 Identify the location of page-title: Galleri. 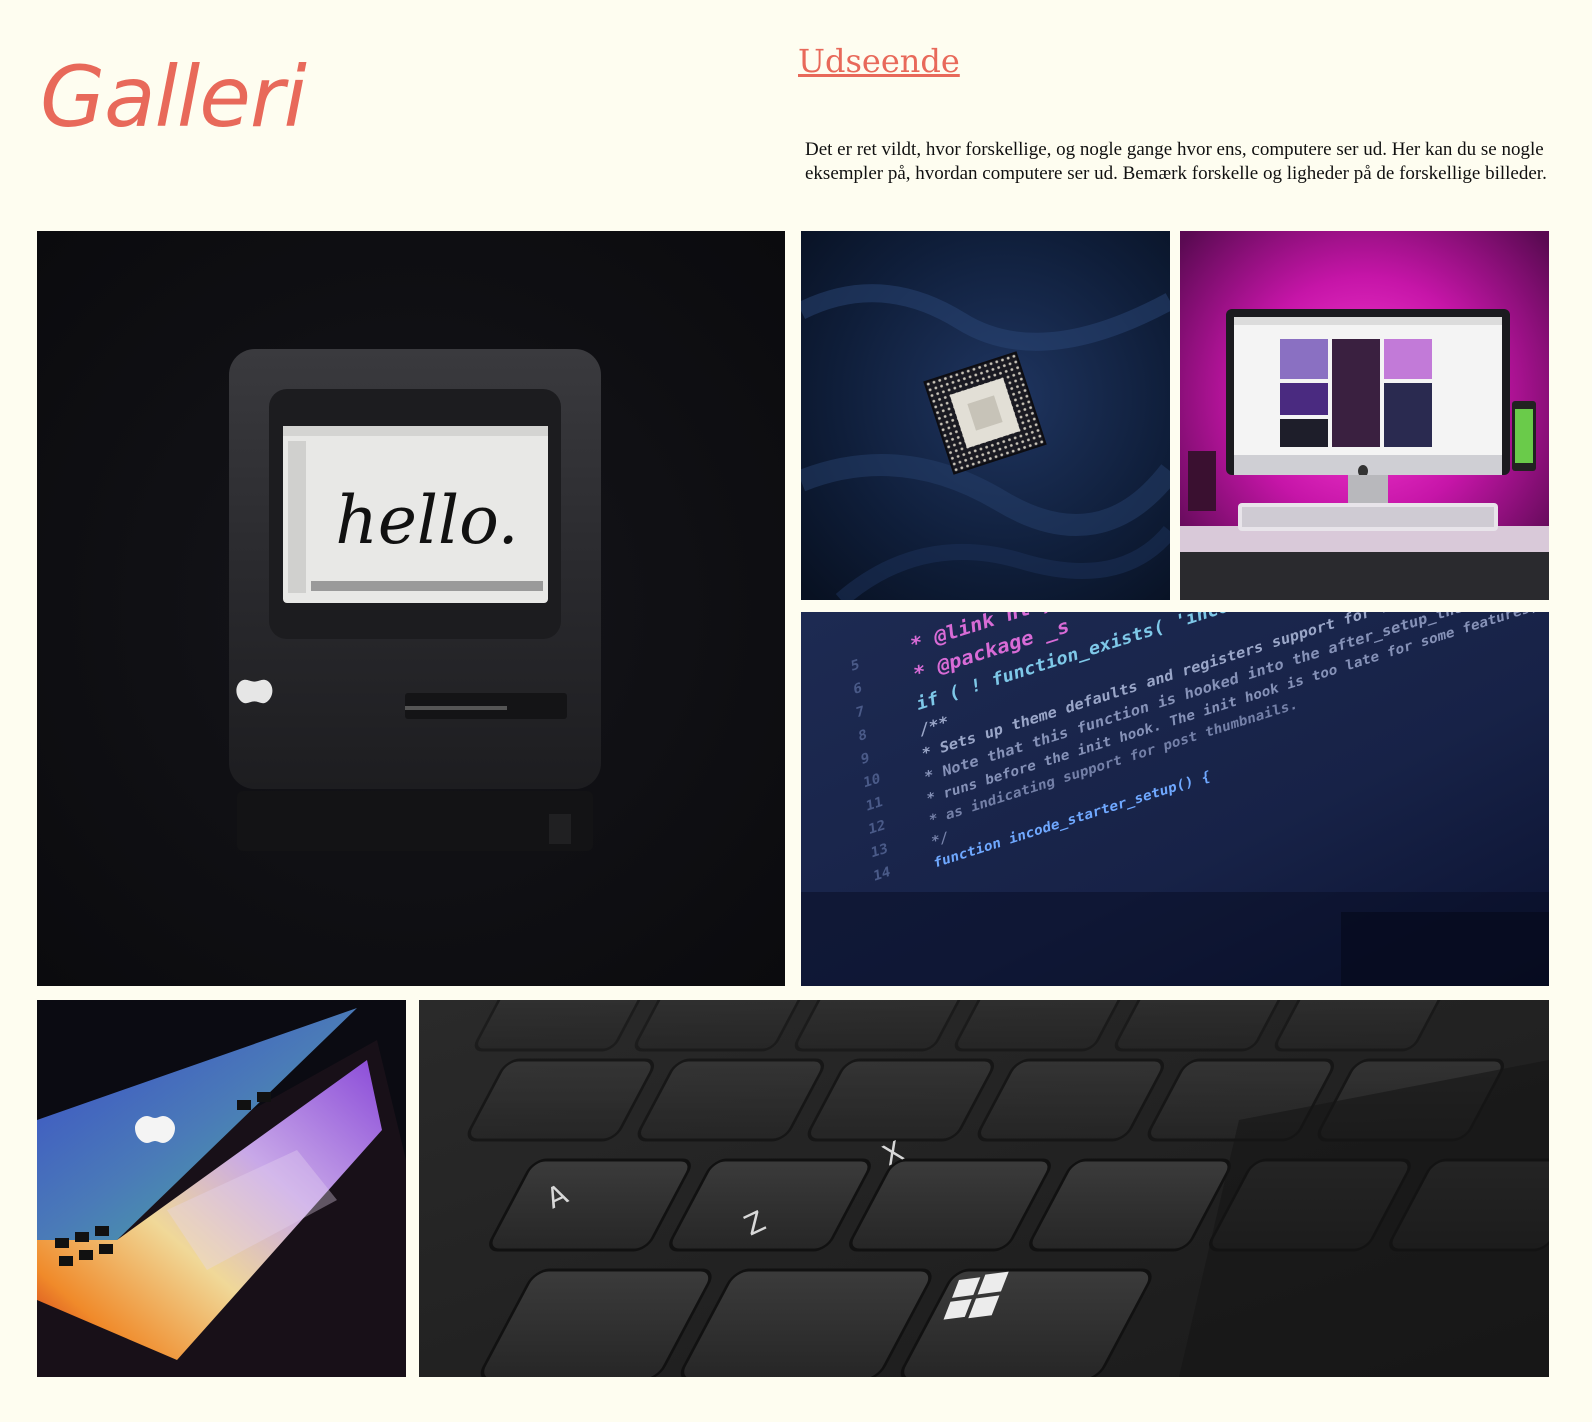
(173, 97).